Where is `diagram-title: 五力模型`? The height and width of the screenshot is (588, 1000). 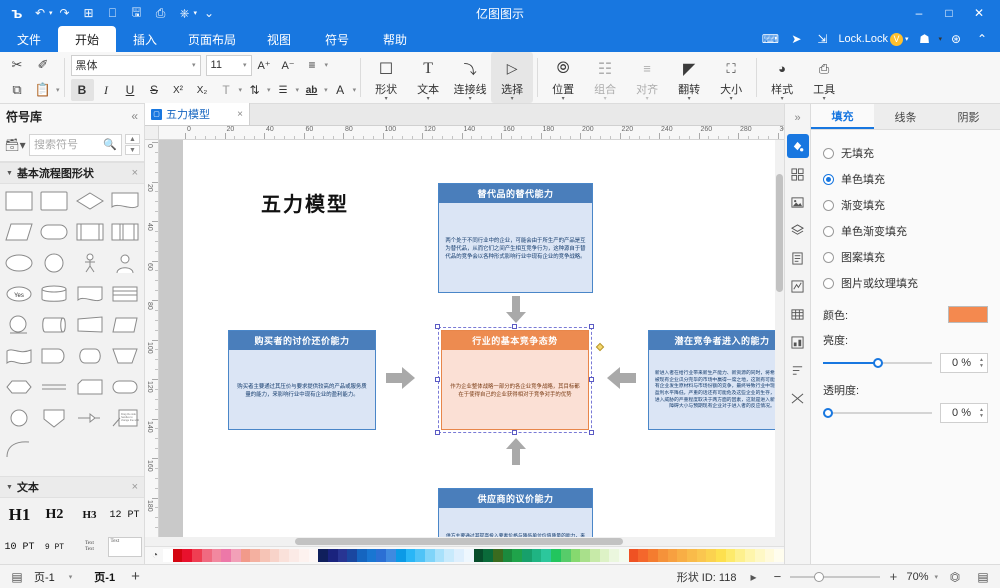 diagram-title: 五力模型 is located at coordinates (305, 202).